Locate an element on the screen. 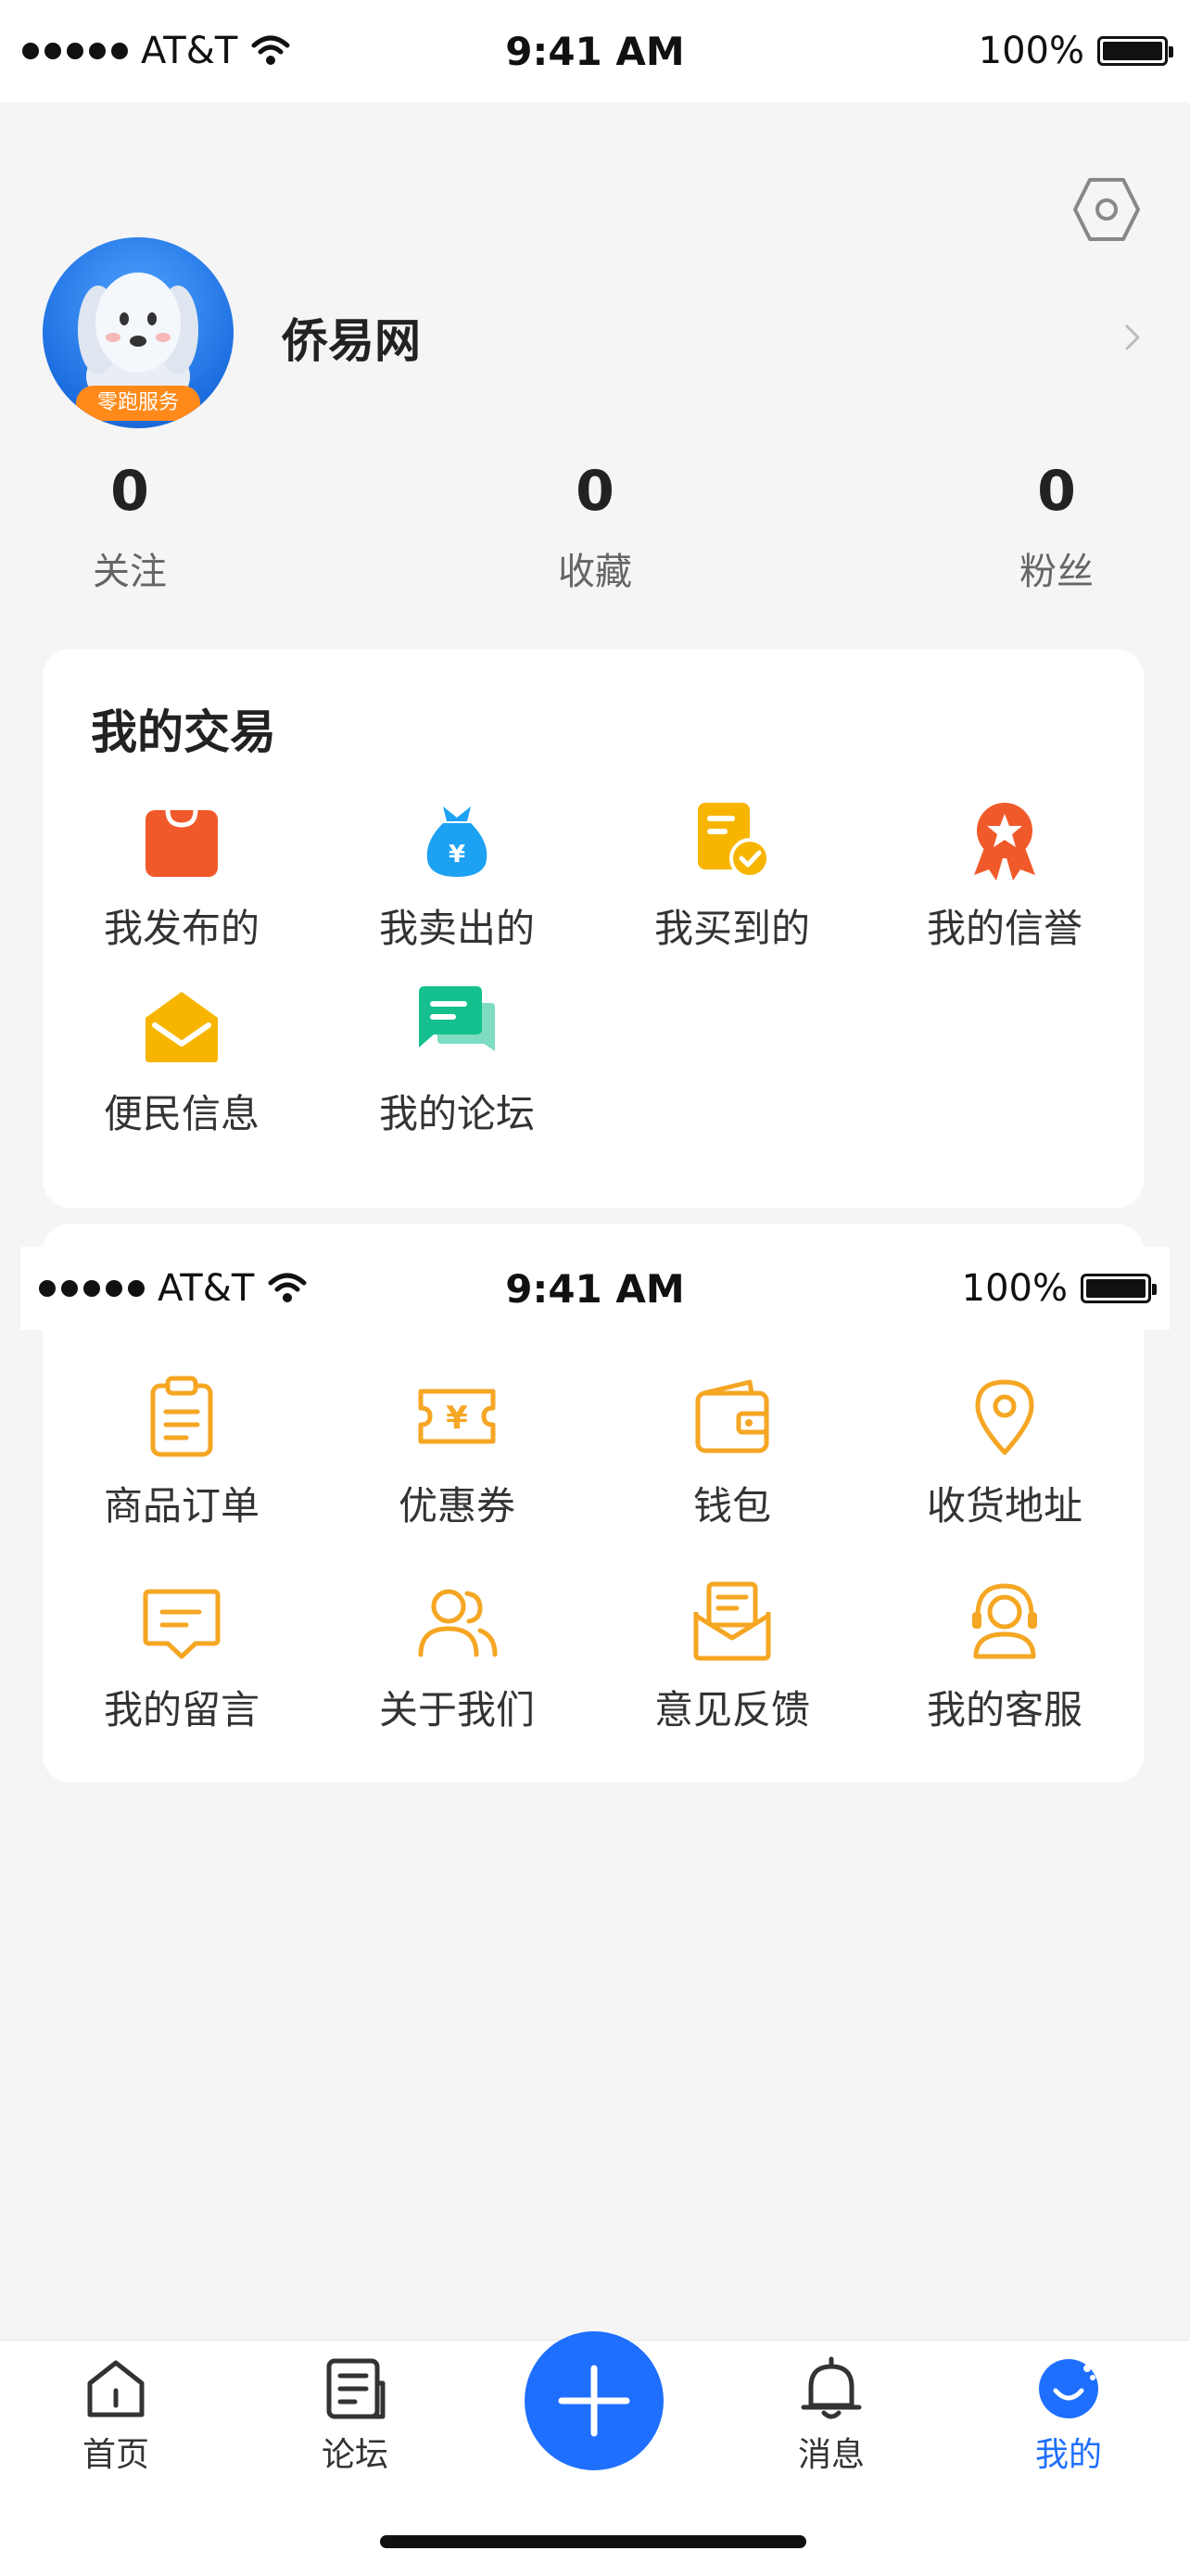  service-item-about: 关于我们 is located at coordinates (457, 1671).